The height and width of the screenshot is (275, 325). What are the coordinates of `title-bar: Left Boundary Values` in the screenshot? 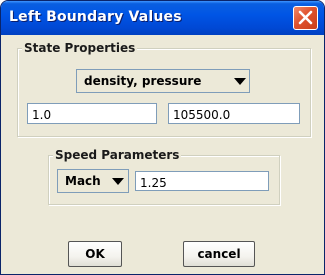 It's located at (162, 18).